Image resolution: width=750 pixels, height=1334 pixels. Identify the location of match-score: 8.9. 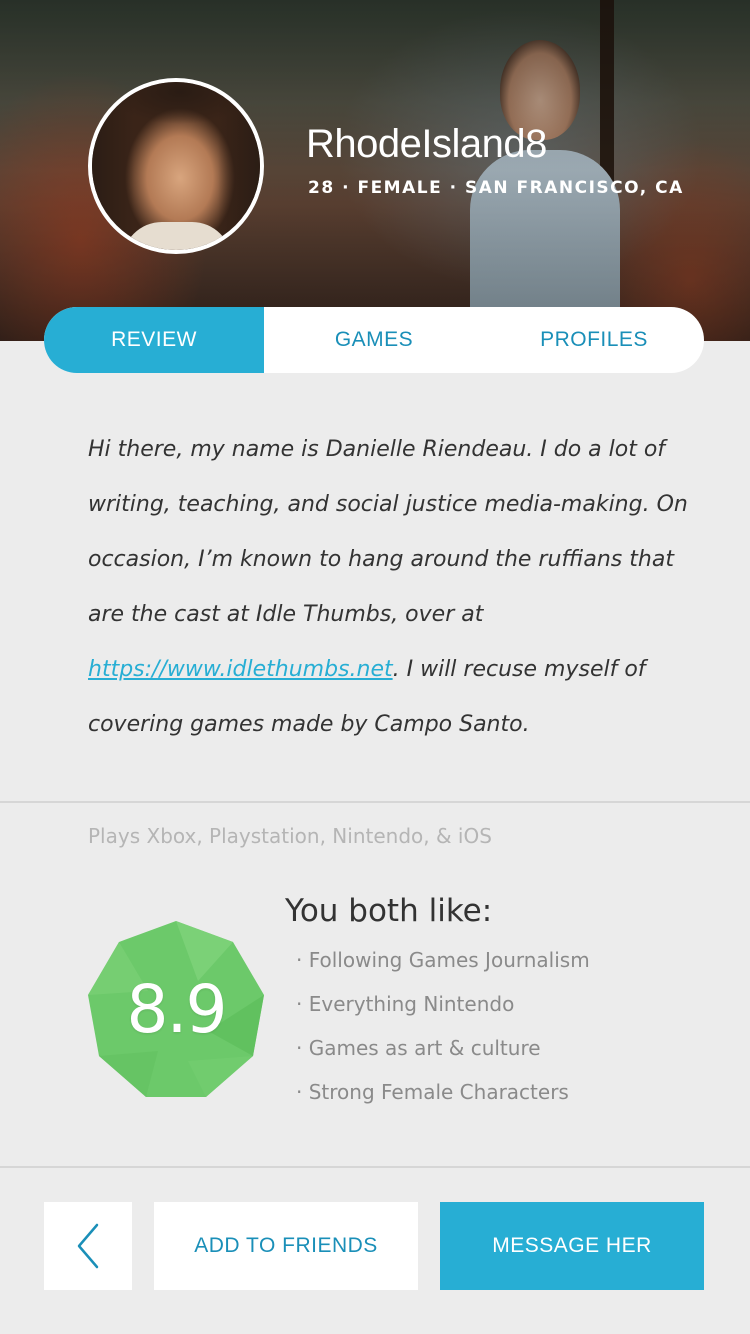
(177, 1009).